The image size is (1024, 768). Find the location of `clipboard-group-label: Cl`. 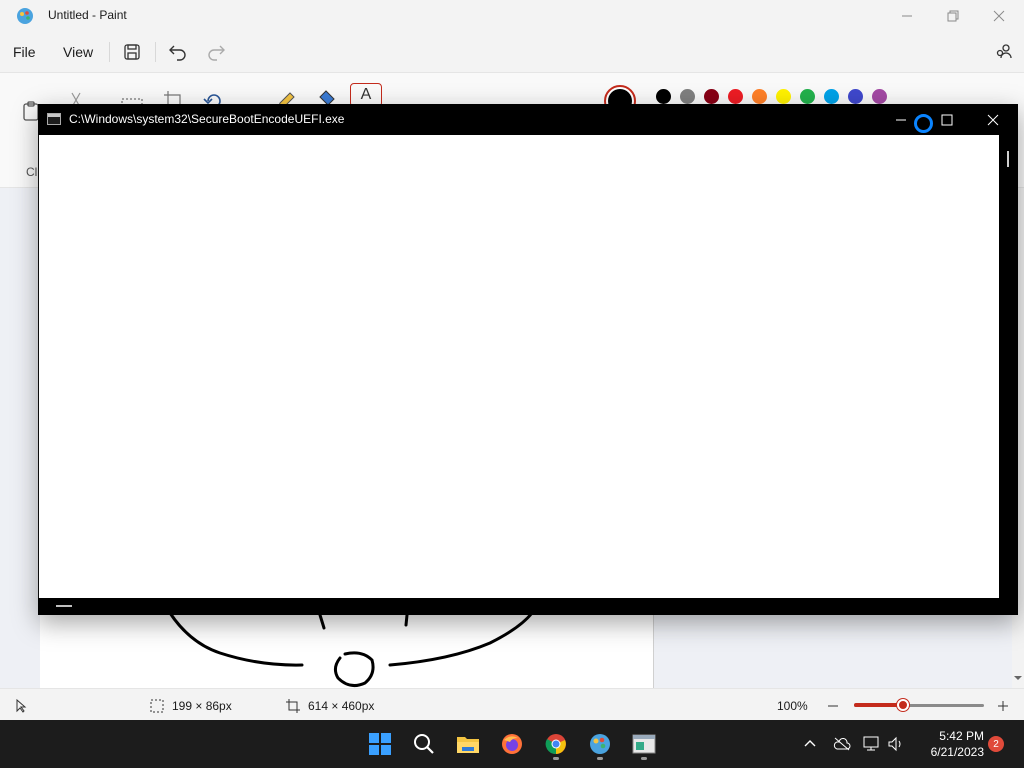

clipboard-group-label: Cl is located at coordinates (32, 172).